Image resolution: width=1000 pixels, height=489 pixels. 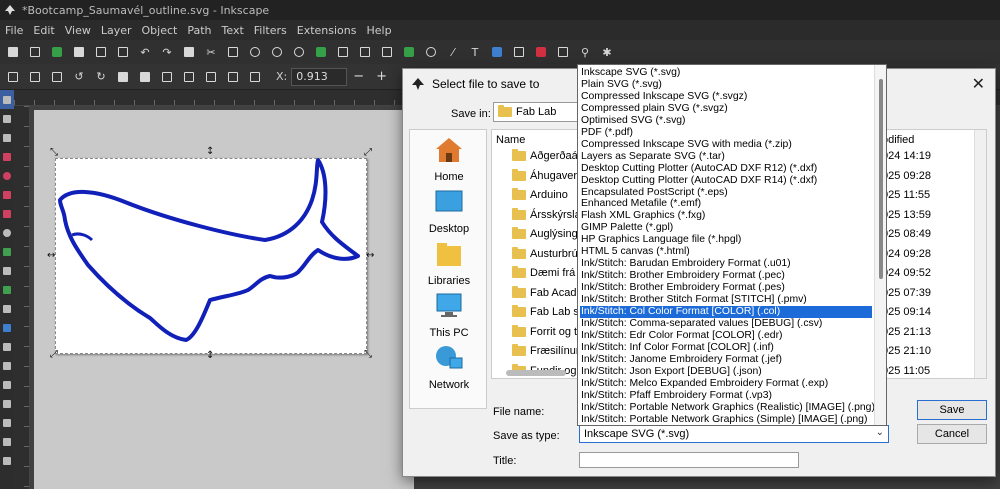 What do you see at coordinates (497, 52) in the screenshot?
I see `layers-icon` at bounding box center [497, 52].